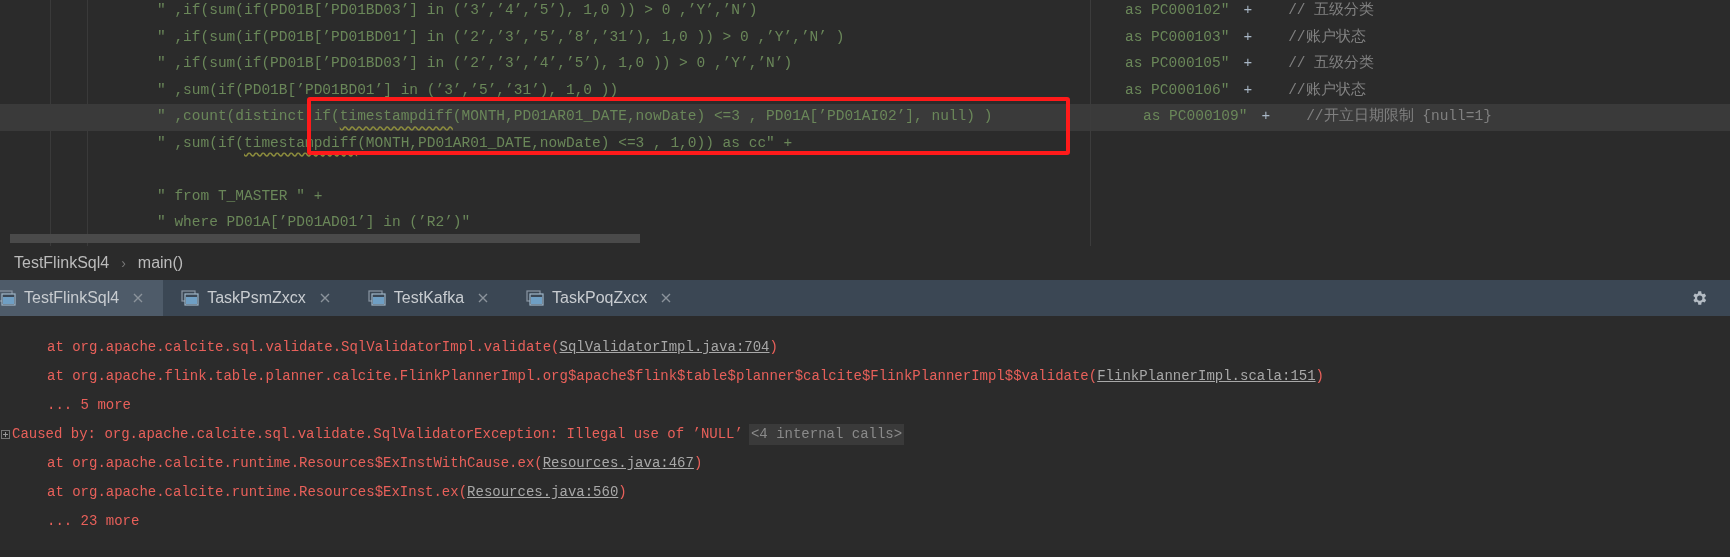 The height and width of the screenshot is (557, 1730). I want to click on stack-frame: at org.apache.flink.table.planner.calcite.FlinkPlannerImpl.org$apache$flink$table$planner$calcite$FlinkPlannerImpl$$validate(, so click(572, 376).